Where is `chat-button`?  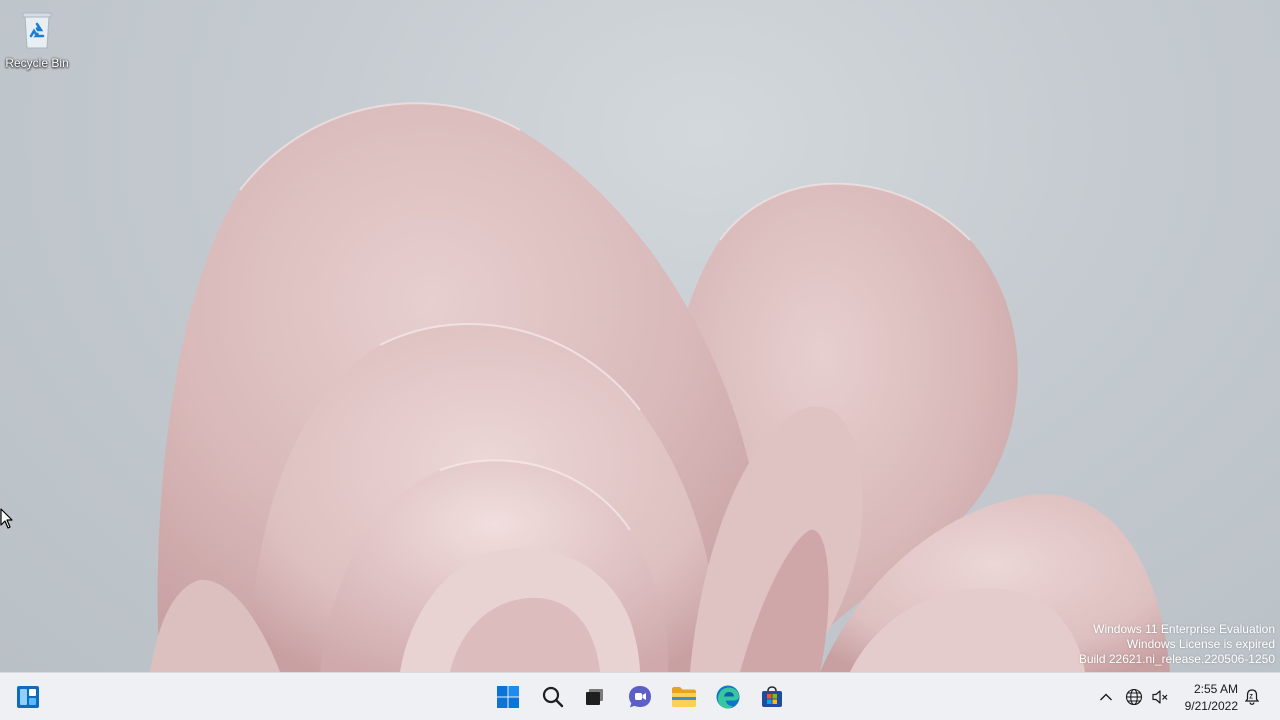 chat-button is located at coordinates (640, 697).